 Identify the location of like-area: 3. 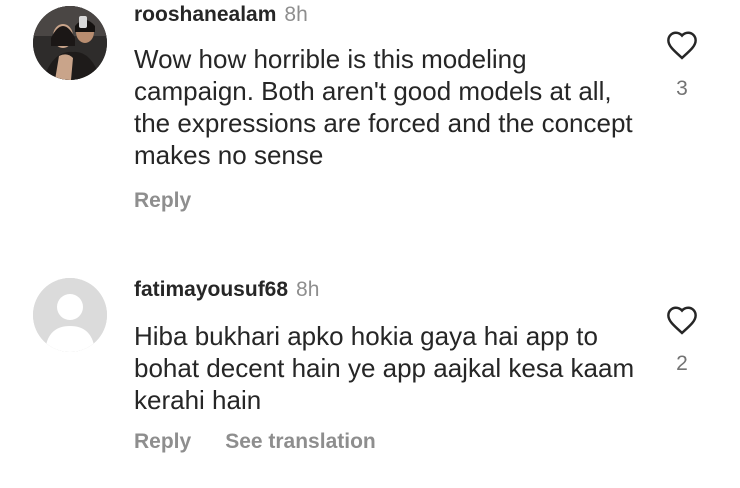
(682, 65).